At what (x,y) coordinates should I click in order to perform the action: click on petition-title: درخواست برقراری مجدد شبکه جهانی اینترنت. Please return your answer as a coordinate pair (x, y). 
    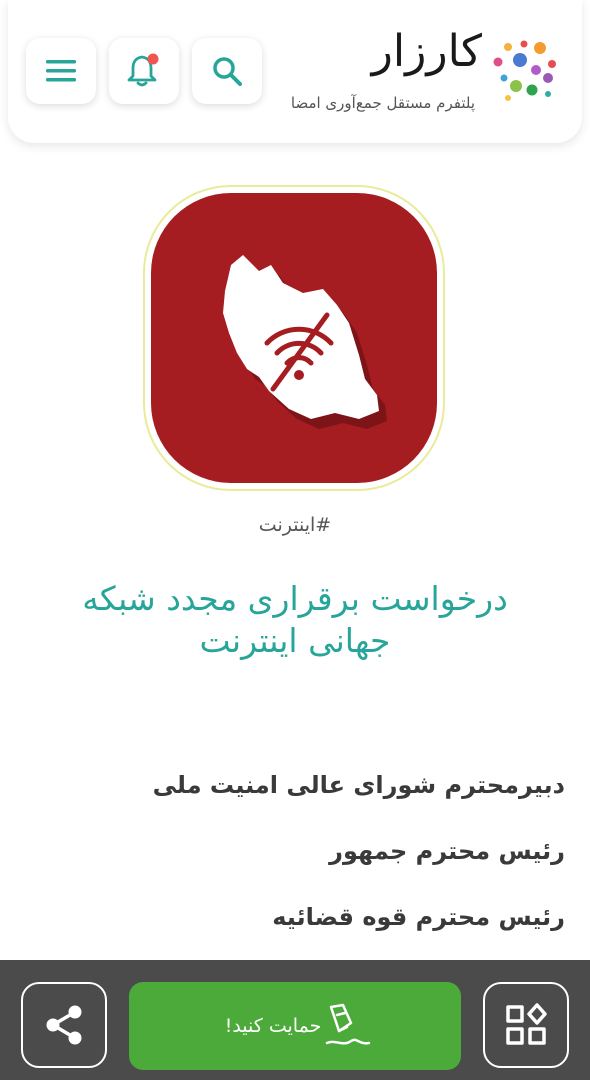
    Looking at the image, I should click on (295, 619).